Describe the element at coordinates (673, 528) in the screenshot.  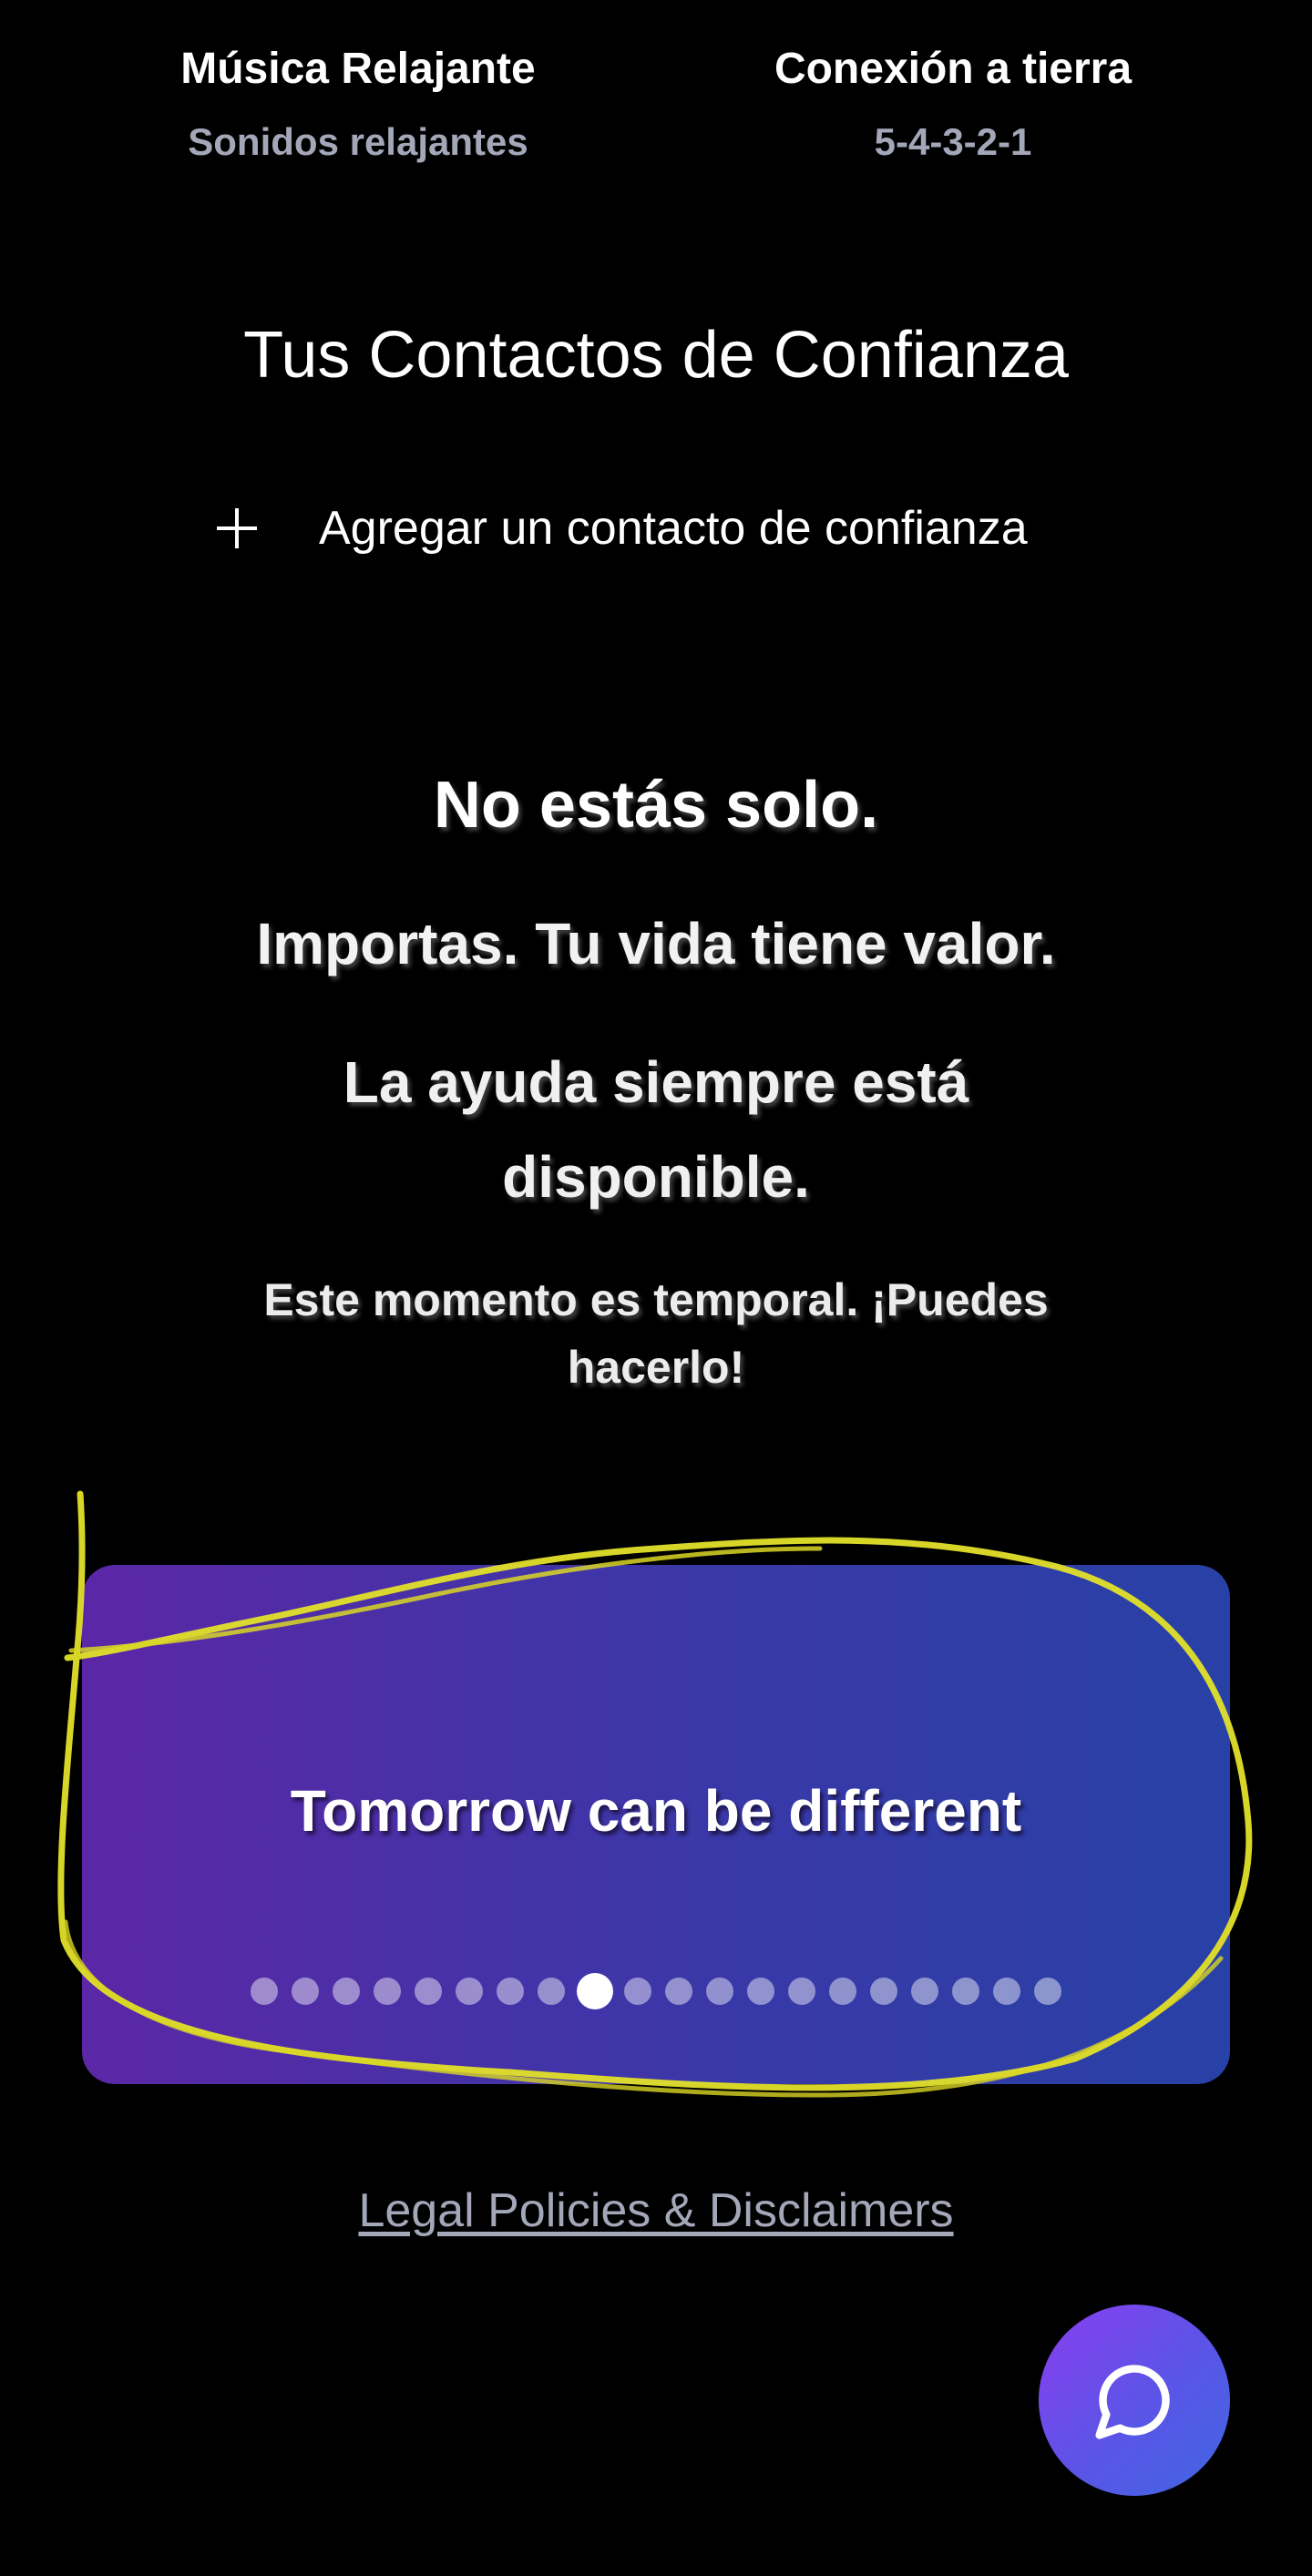
I see `add-contact-label: Agregar un contacto de confianza` at that location.